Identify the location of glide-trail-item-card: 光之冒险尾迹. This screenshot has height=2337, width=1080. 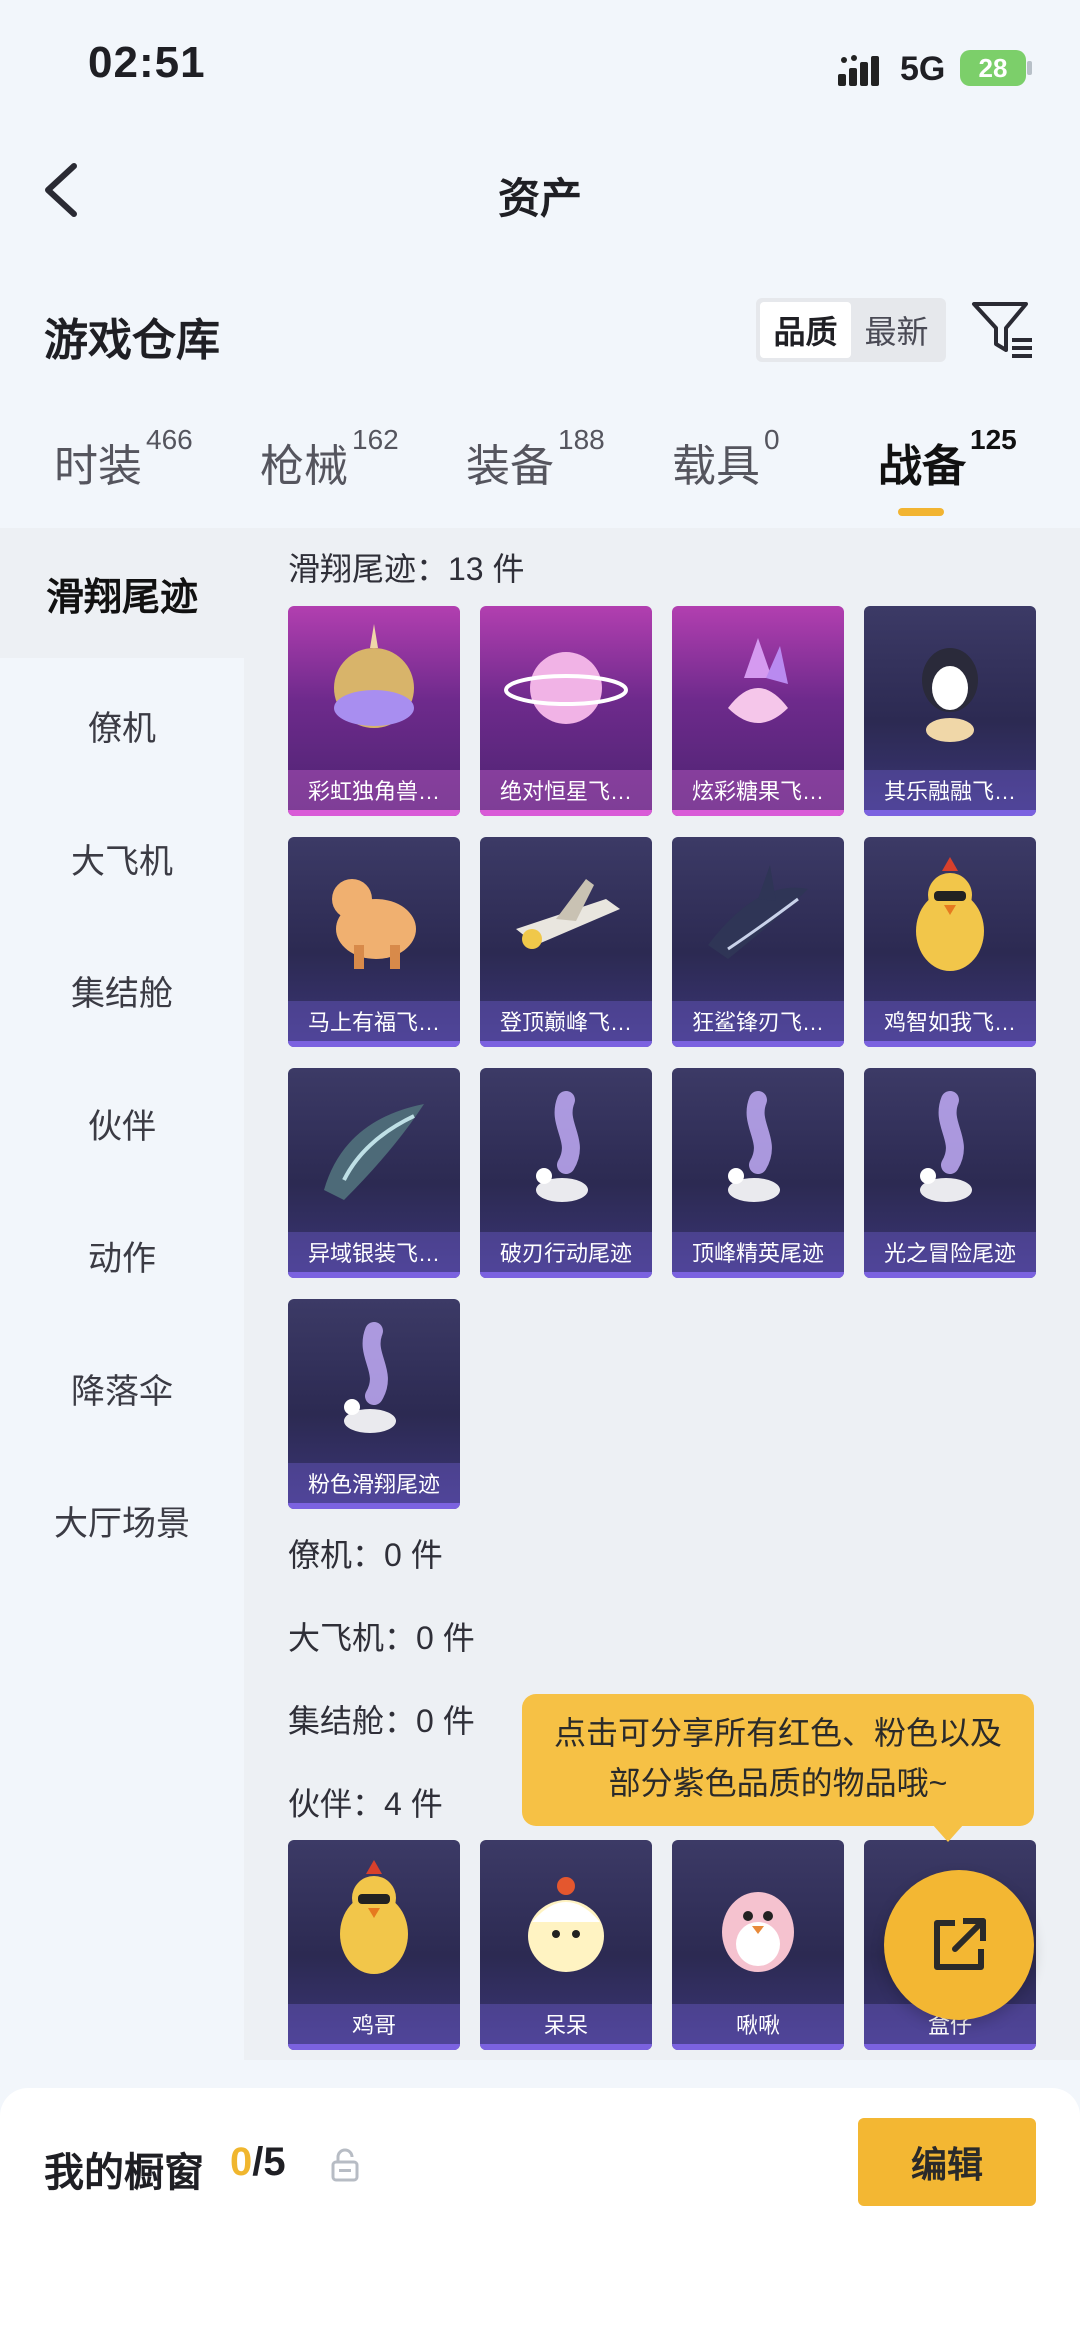
(950, 1173).